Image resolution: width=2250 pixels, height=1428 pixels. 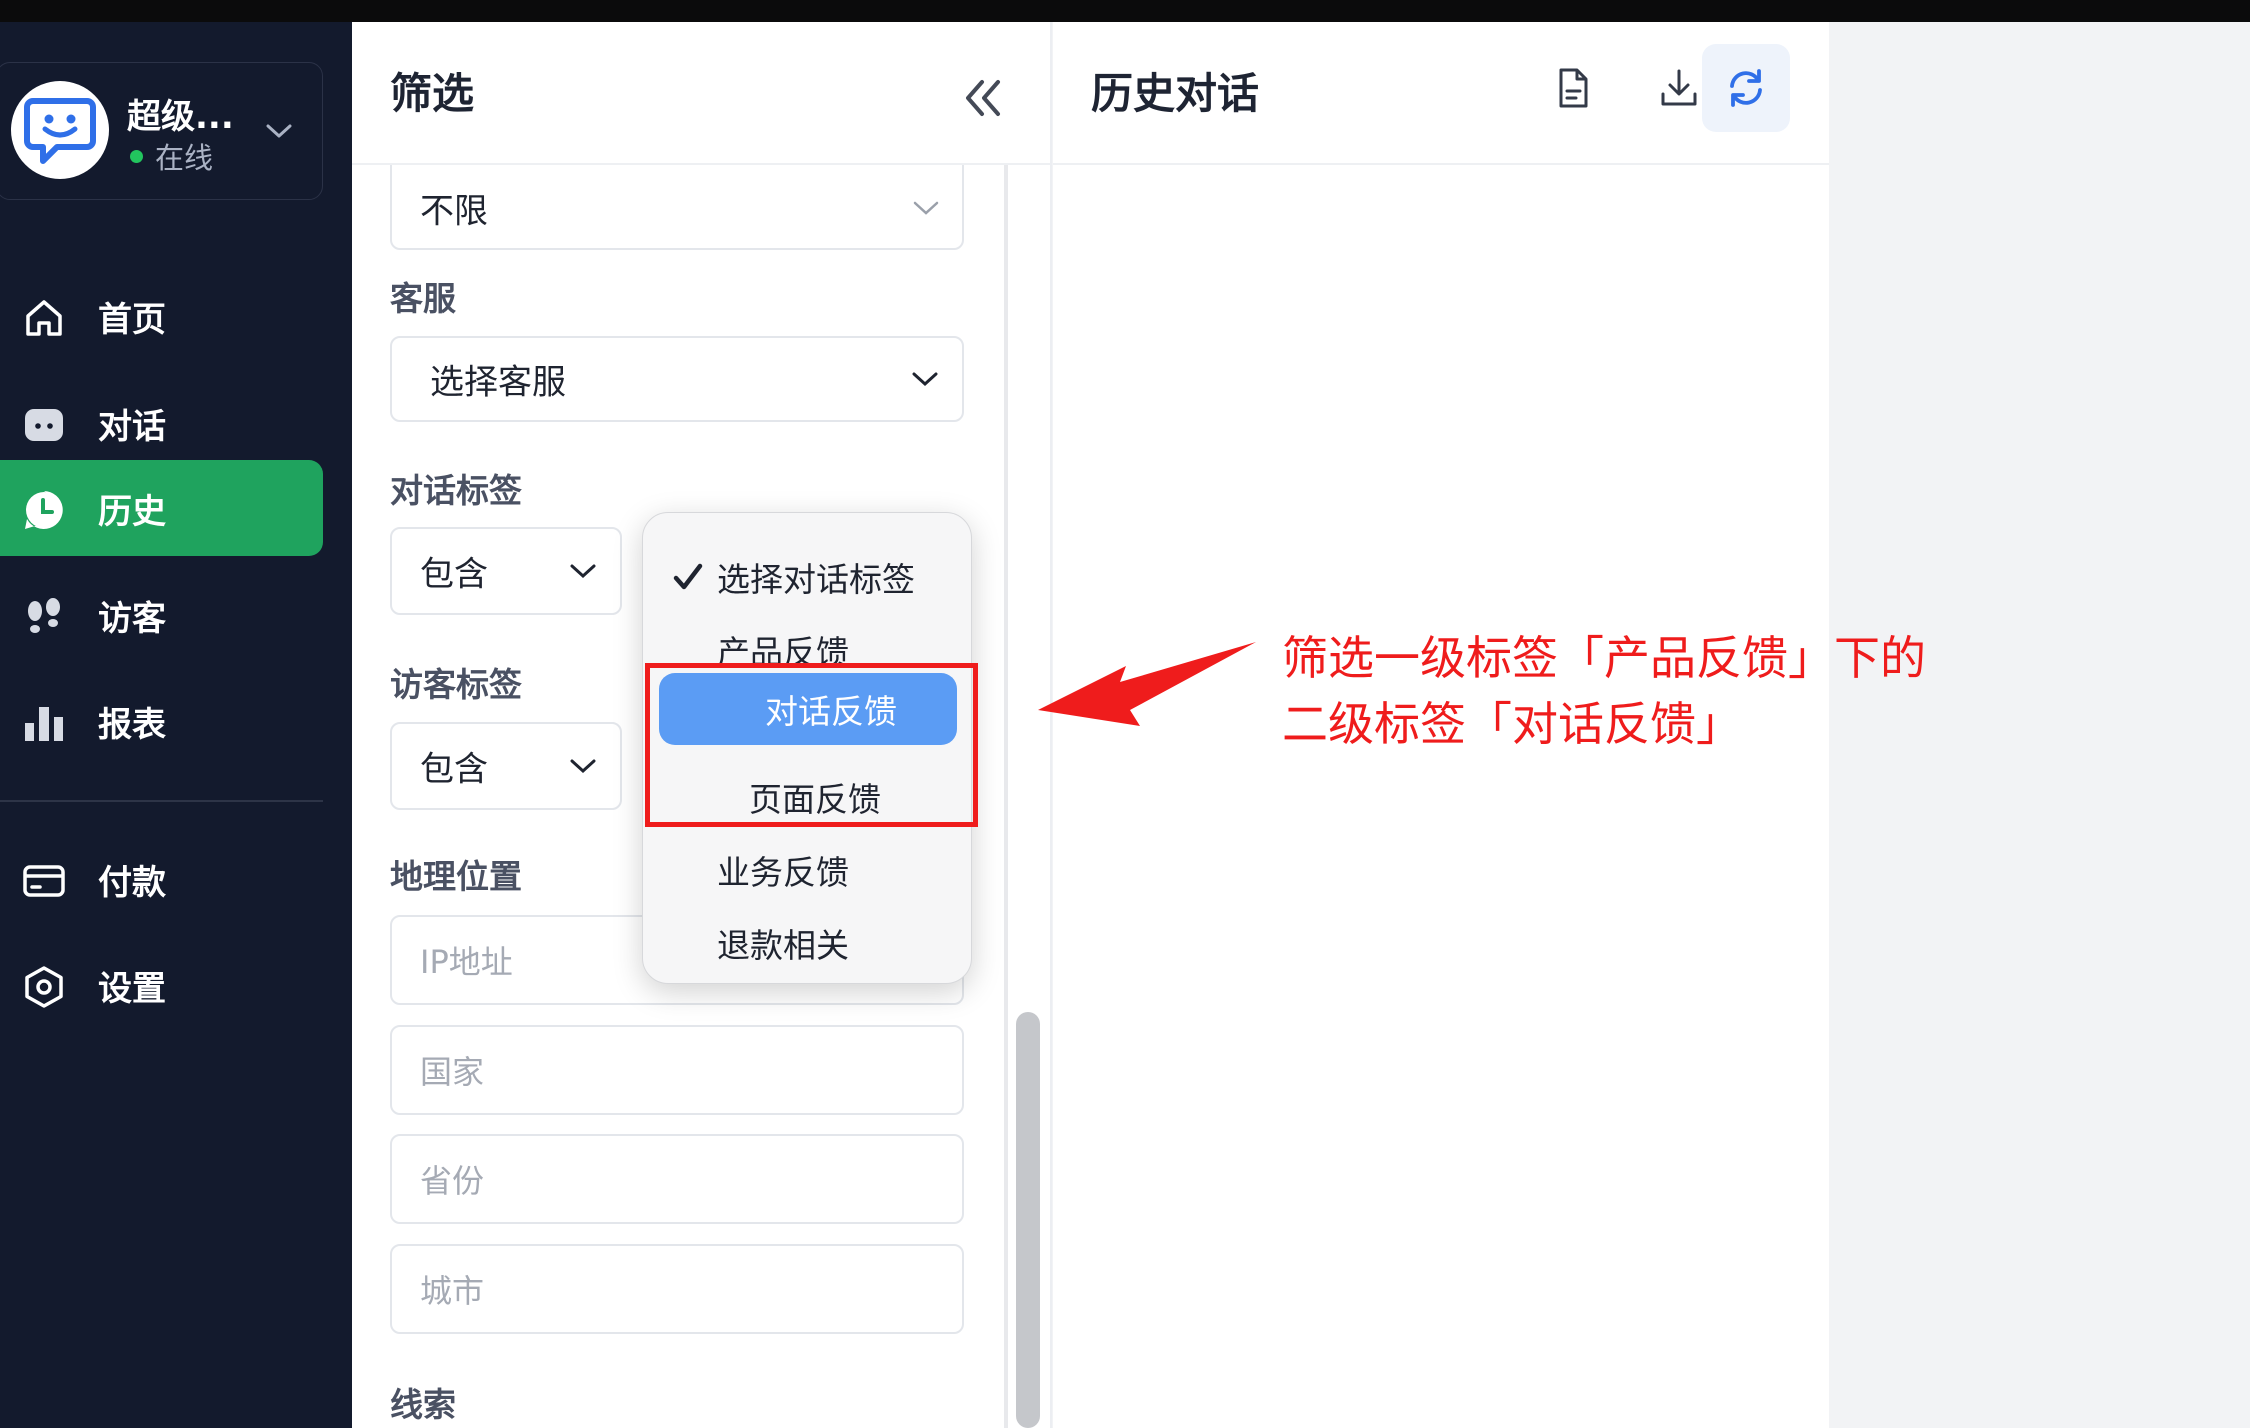 I want to click on dropdown-item-refund: 退款相关, so click(x=808, y=943).